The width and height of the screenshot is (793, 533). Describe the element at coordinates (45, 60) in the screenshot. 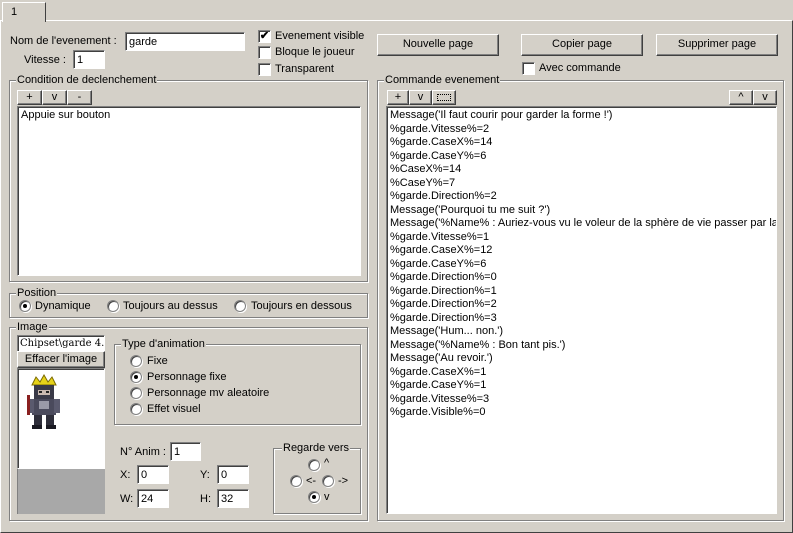

I see `speed-label: Vitesse :` at that location.